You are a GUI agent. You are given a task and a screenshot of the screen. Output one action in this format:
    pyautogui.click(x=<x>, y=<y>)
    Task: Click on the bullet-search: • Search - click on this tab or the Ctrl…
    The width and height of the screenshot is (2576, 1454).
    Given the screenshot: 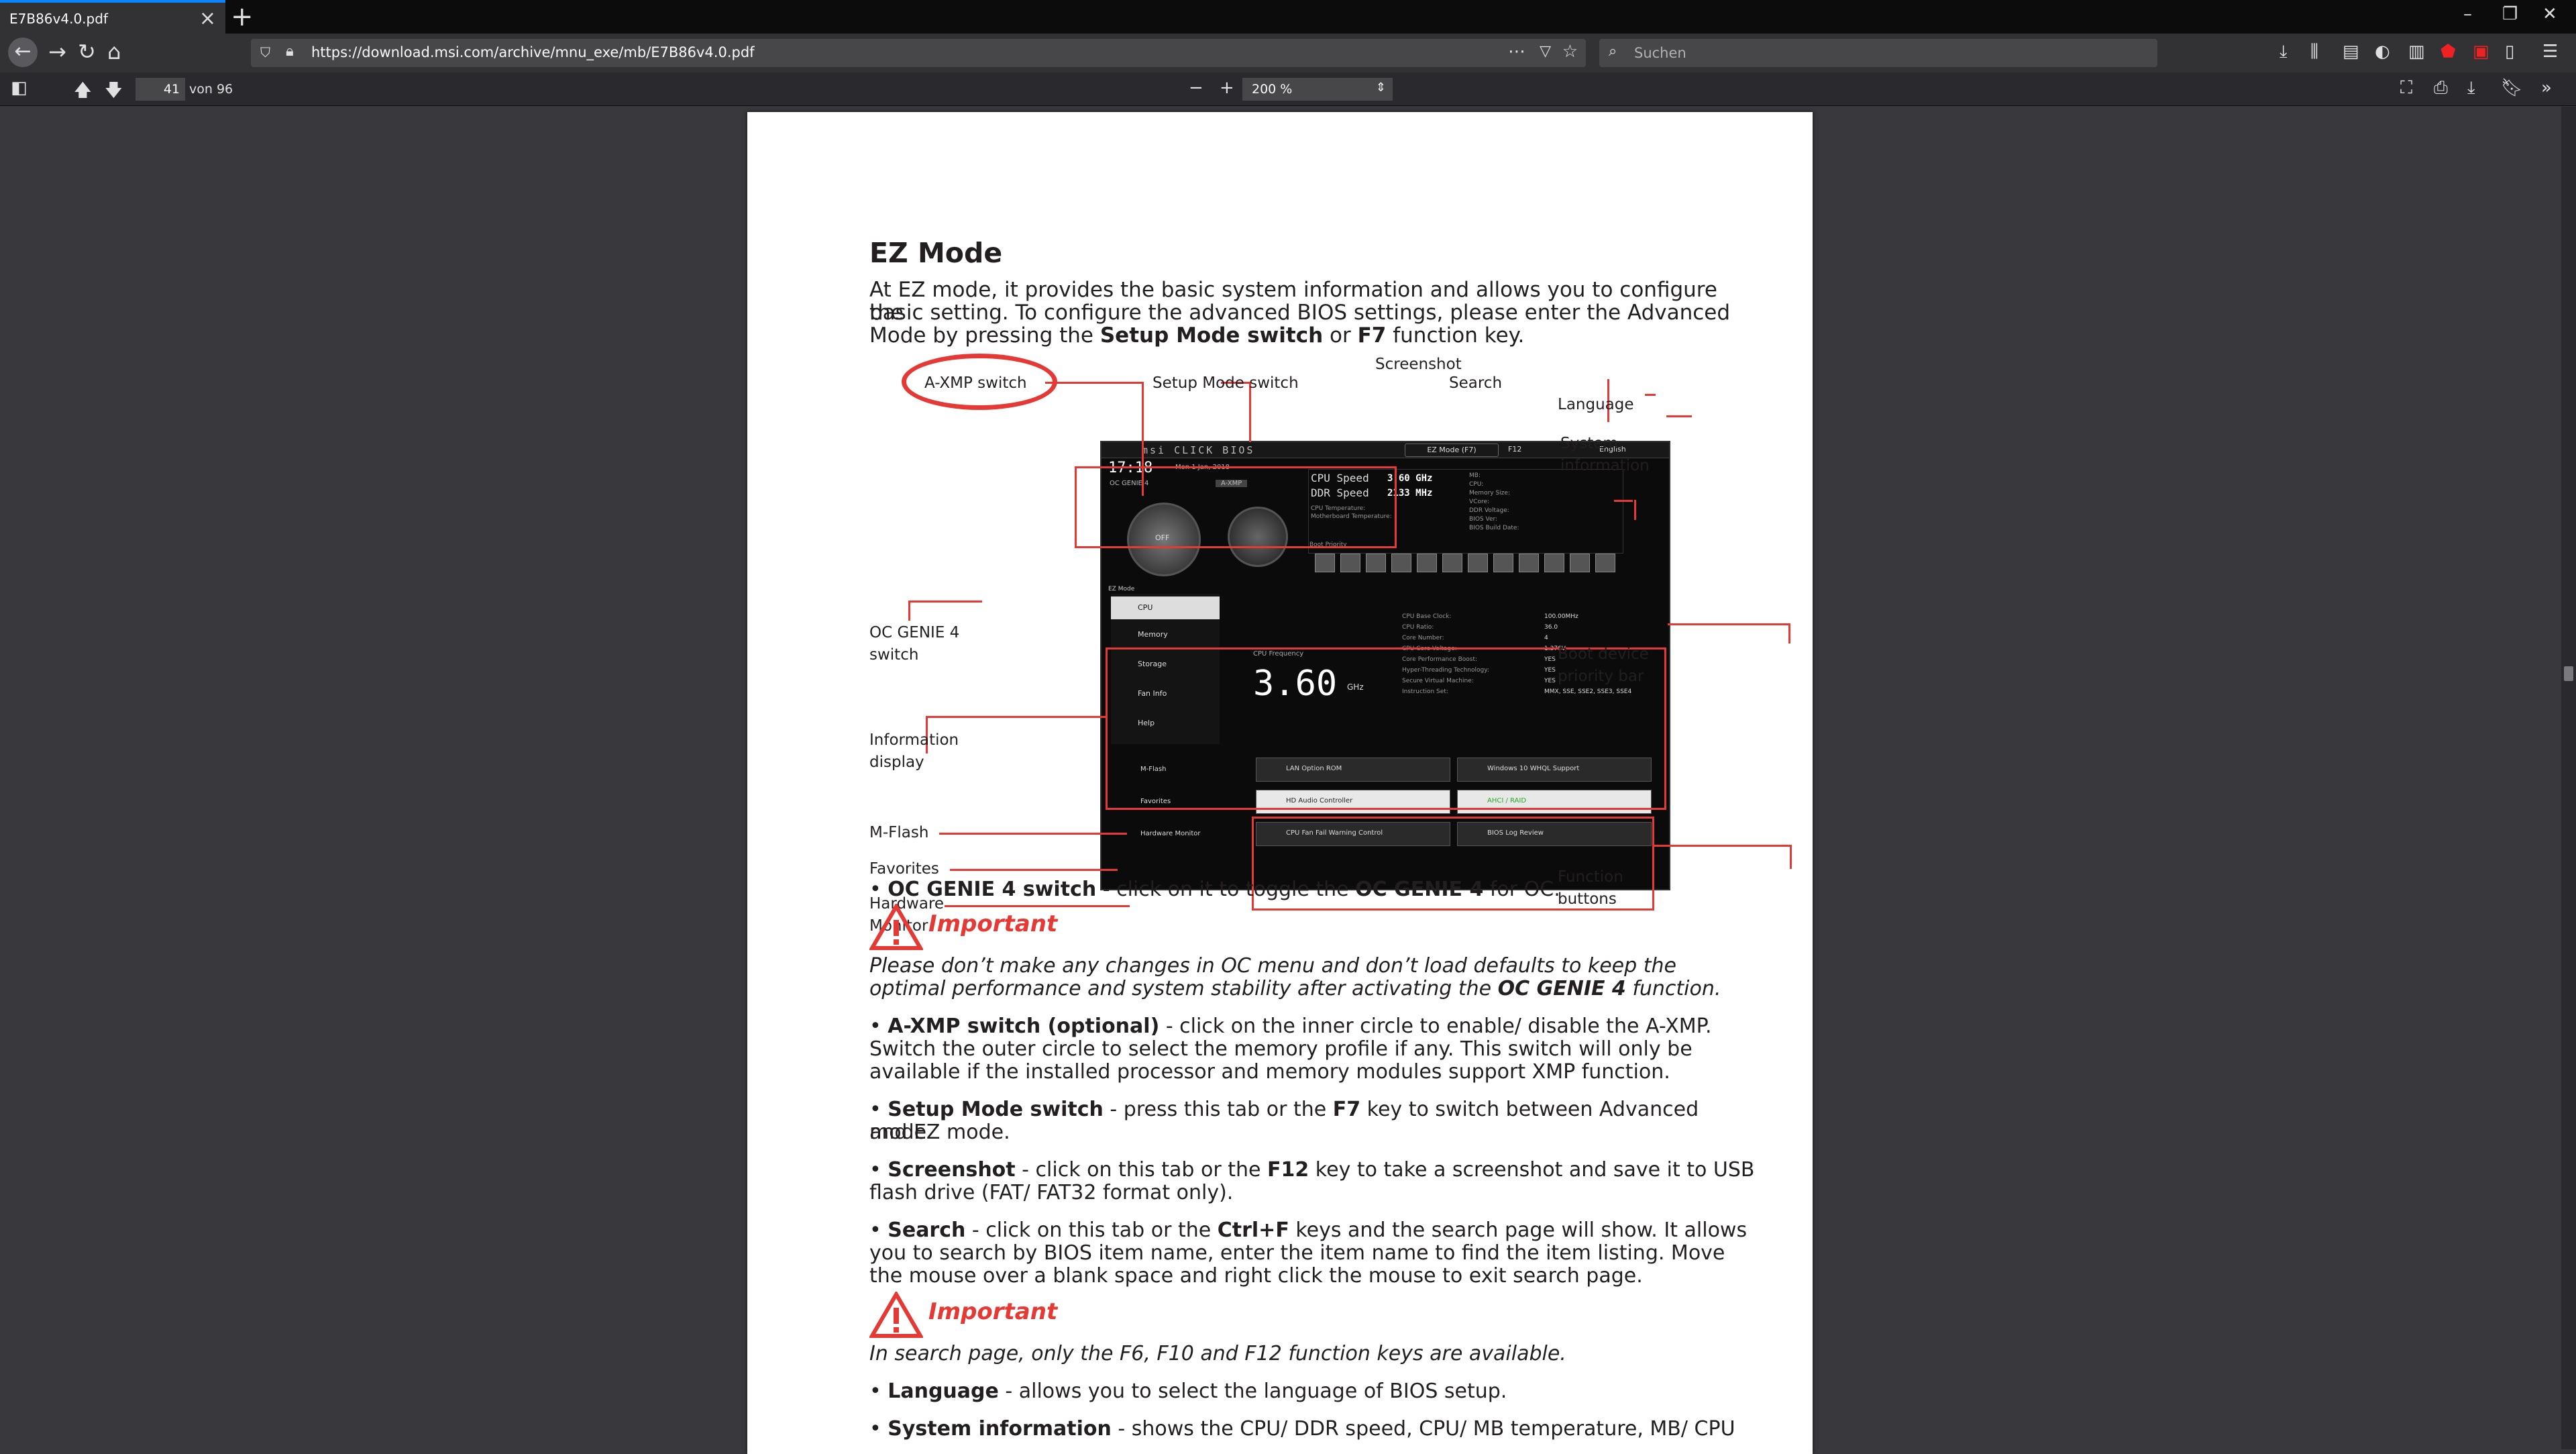 What is the action you would take?
    pyautogui.click(x=1308, y=1230)
    